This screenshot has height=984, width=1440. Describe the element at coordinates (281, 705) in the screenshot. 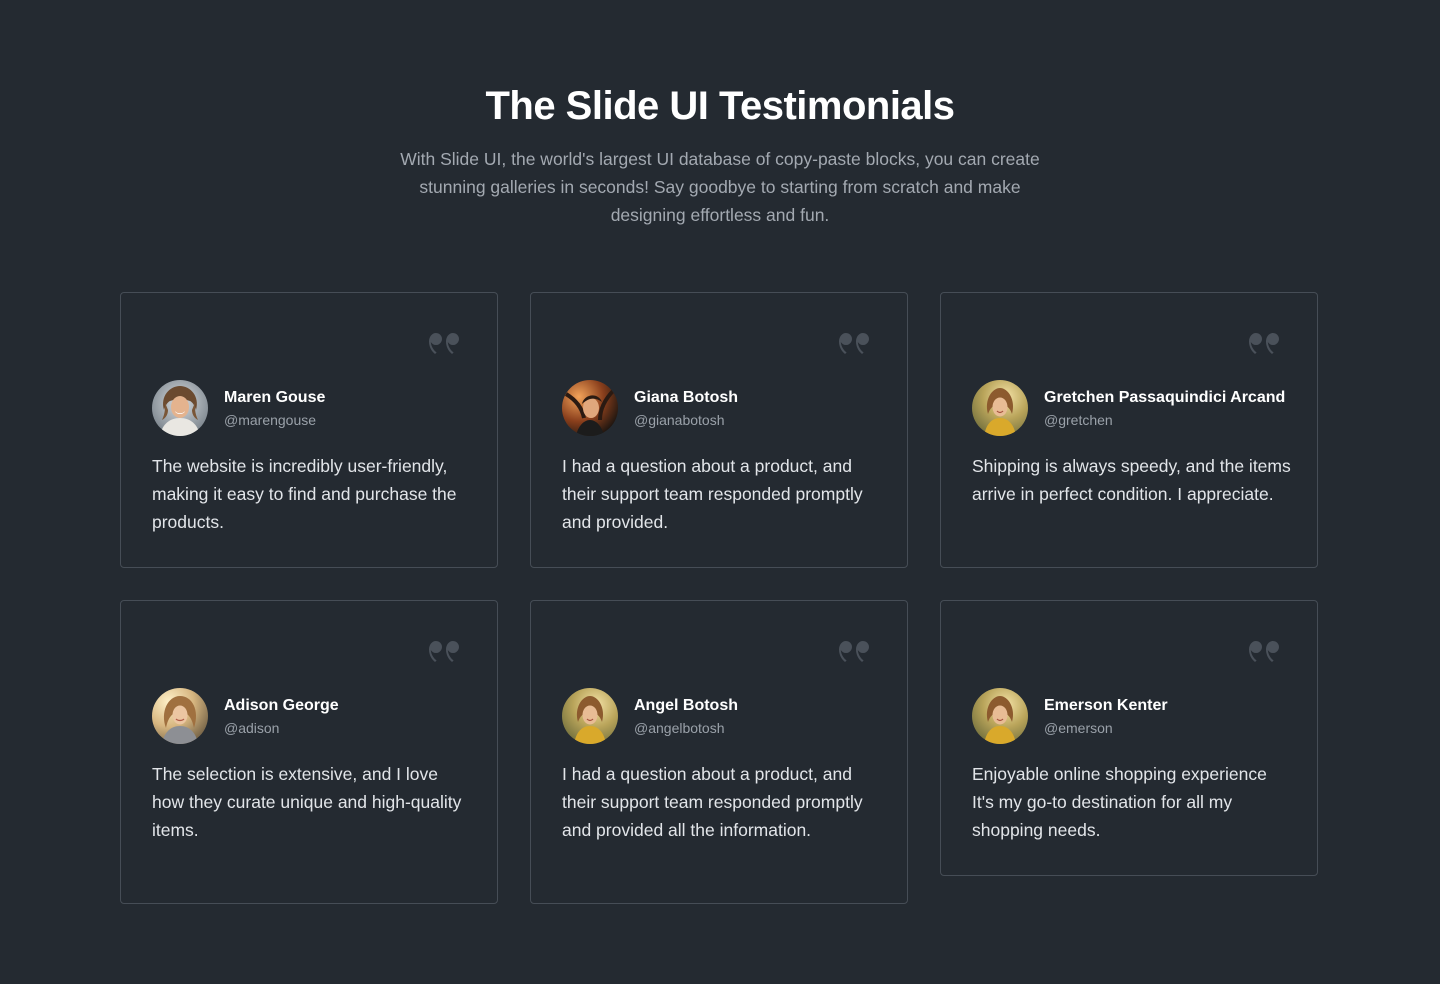

I see `author-name: Adison George` at that location.